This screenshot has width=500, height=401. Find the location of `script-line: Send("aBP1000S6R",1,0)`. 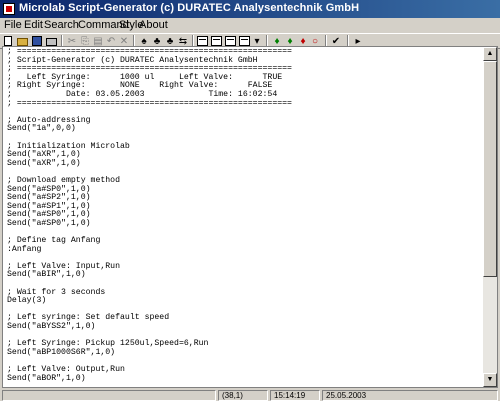

script-line: Send("aBP1000S6R",1,0) is located at coordinates (242, 353).